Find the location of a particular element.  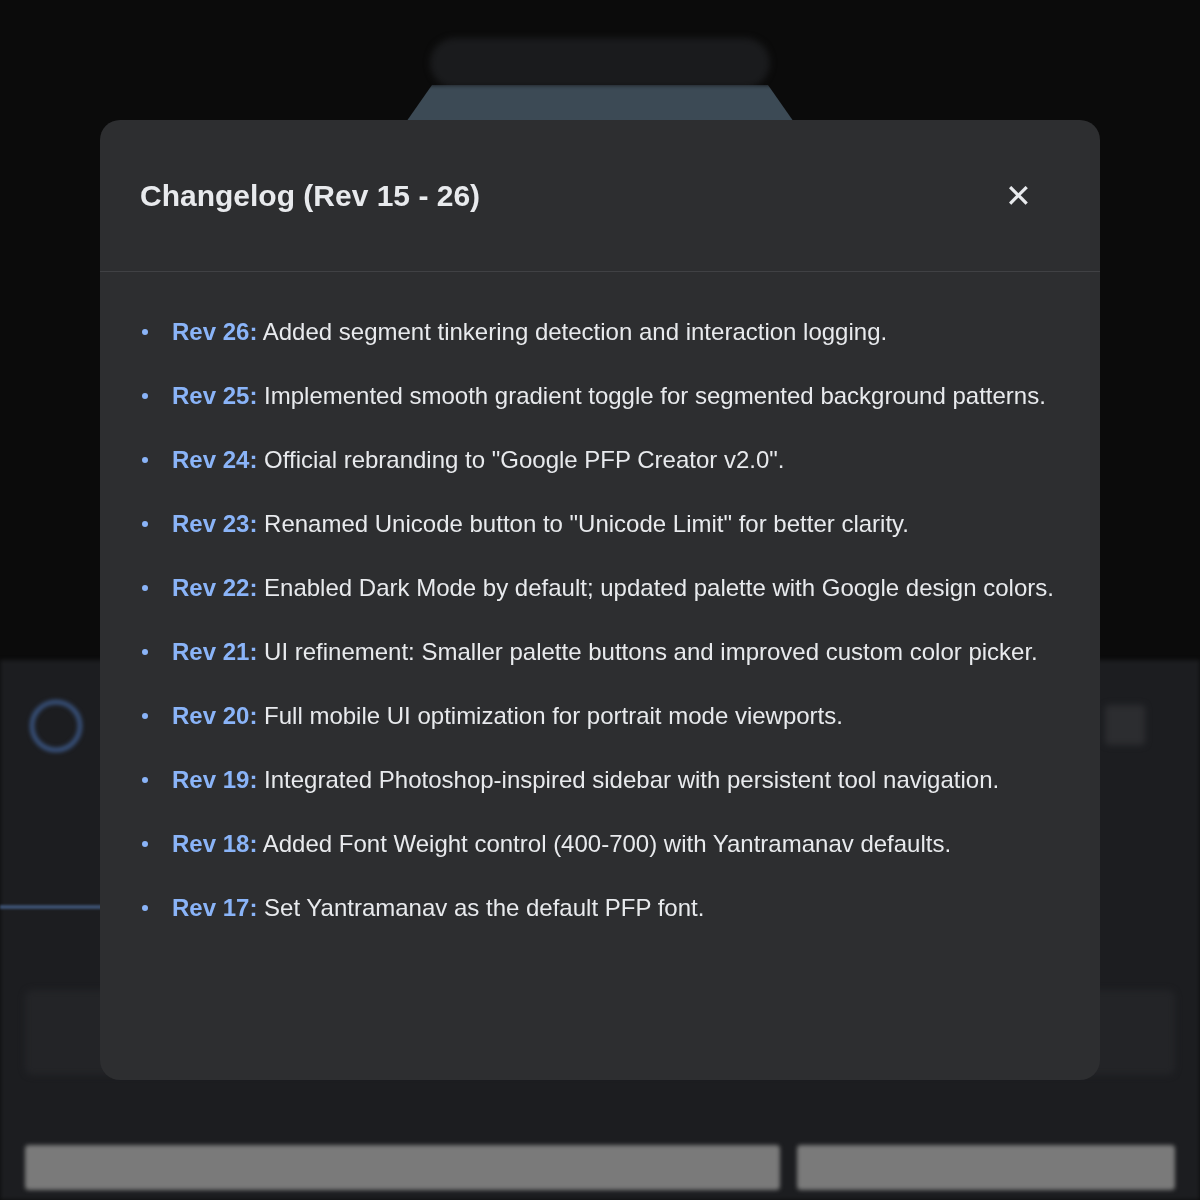

changelog-entry: Rev 19: Integrated Photoshop-inspired sidebar with persistent tool navigation. is located at coordinates (586, 780).